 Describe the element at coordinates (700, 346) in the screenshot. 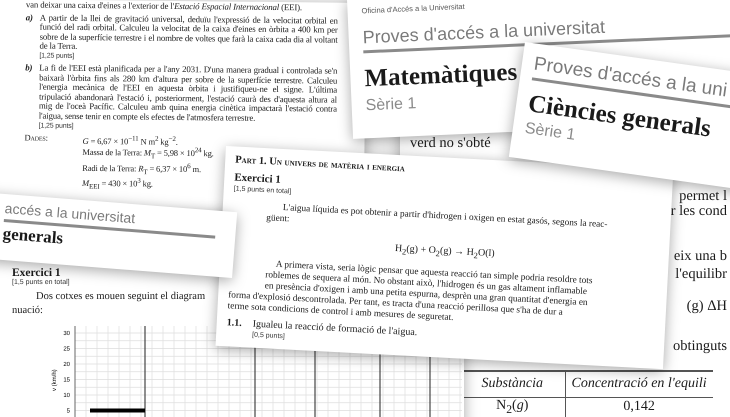

I see `text-fragment: obtinguts` at that location.